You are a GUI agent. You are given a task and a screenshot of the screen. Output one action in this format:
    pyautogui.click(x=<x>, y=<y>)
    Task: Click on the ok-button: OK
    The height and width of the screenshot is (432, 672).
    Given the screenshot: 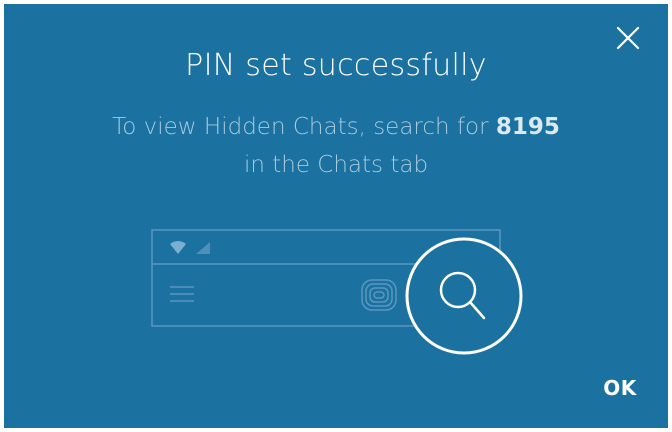 What is the action you would take?
    pyautogui.click(x=620, y=388)
    